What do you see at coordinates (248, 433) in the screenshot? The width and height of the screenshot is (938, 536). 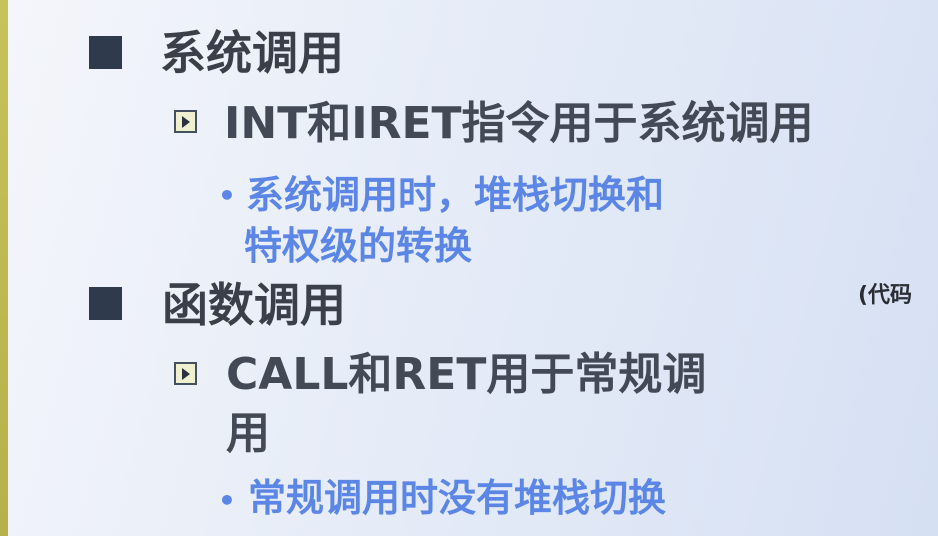 I see `subbullet-call-ret-line2: 用` at bounding box center [248, 433].